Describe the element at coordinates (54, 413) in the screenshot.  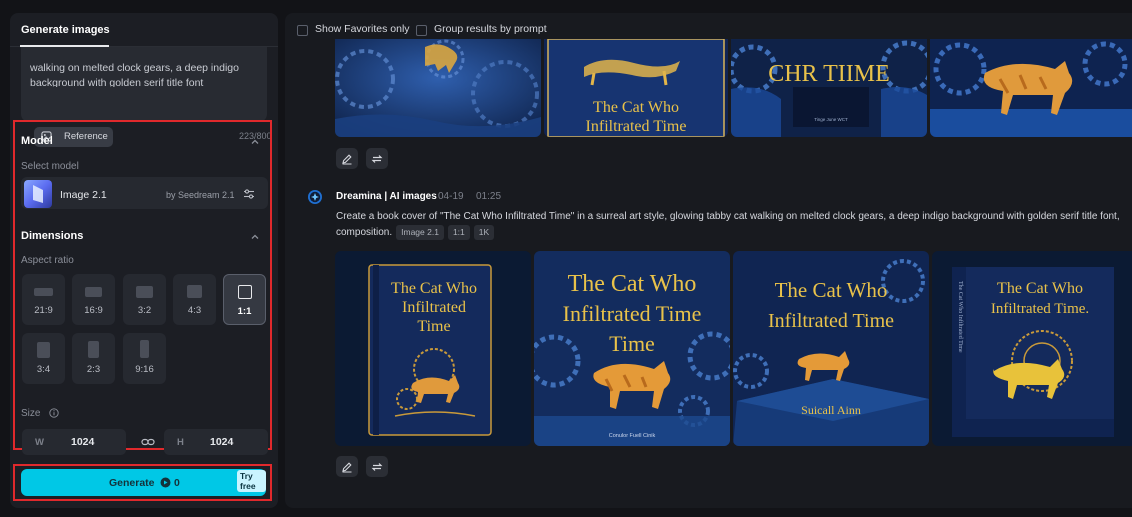
I see `info-icon` at that location.